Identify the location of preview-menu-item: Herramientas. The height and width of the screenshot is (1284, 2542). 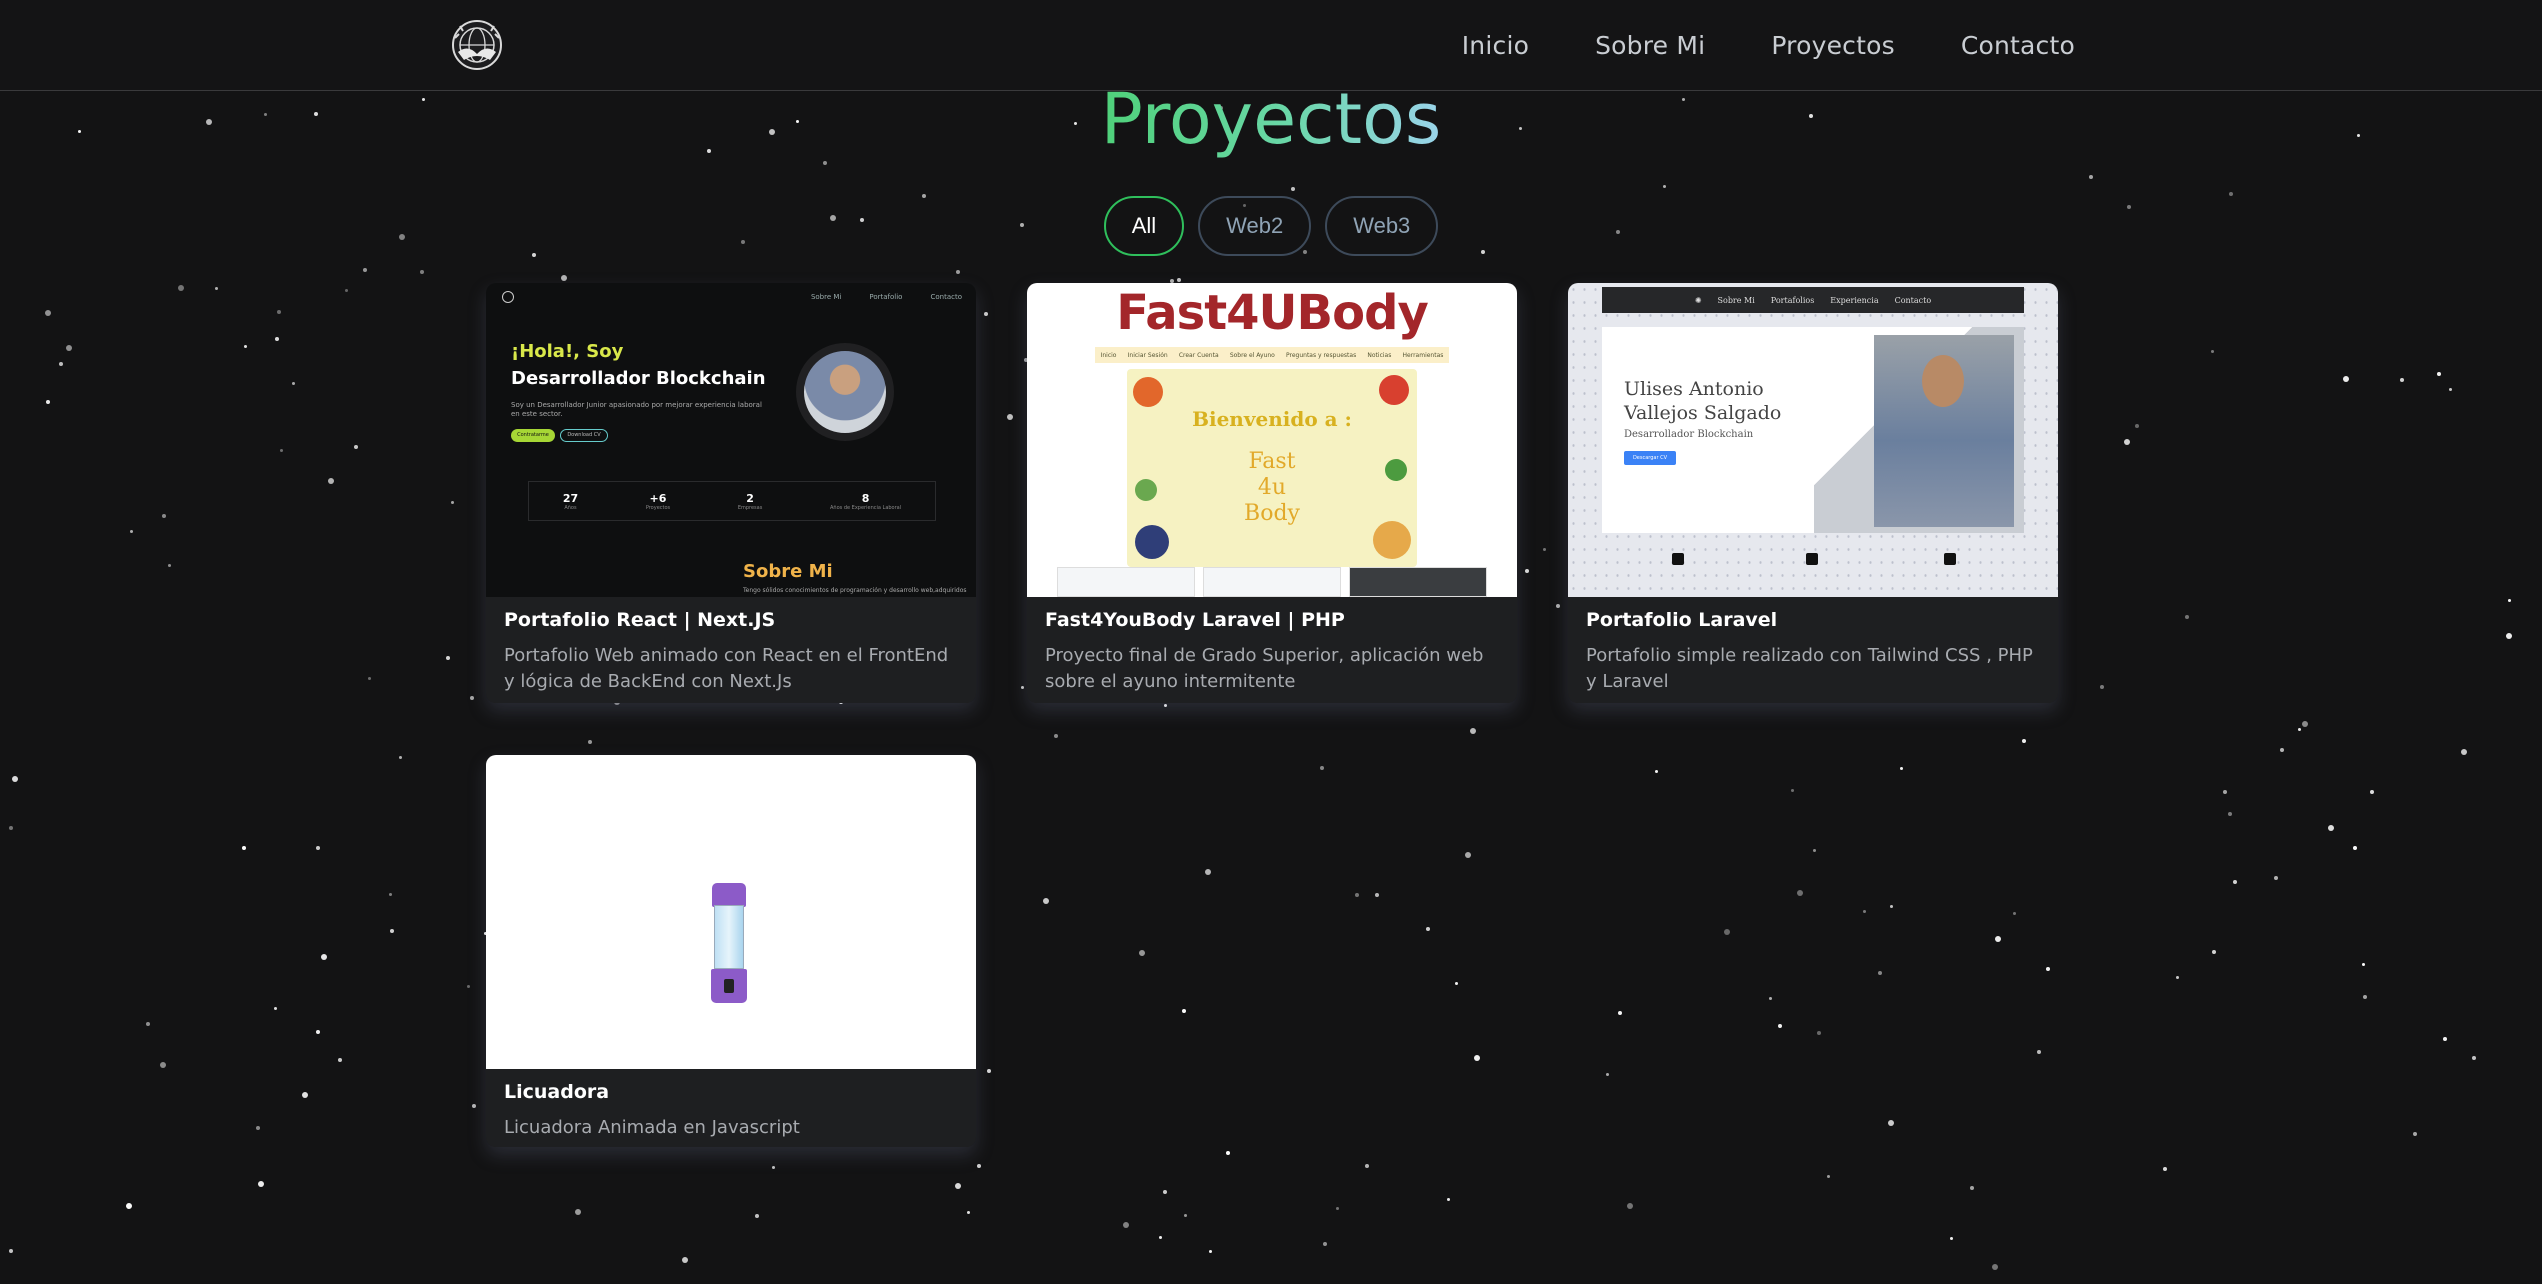
(1423, 355).